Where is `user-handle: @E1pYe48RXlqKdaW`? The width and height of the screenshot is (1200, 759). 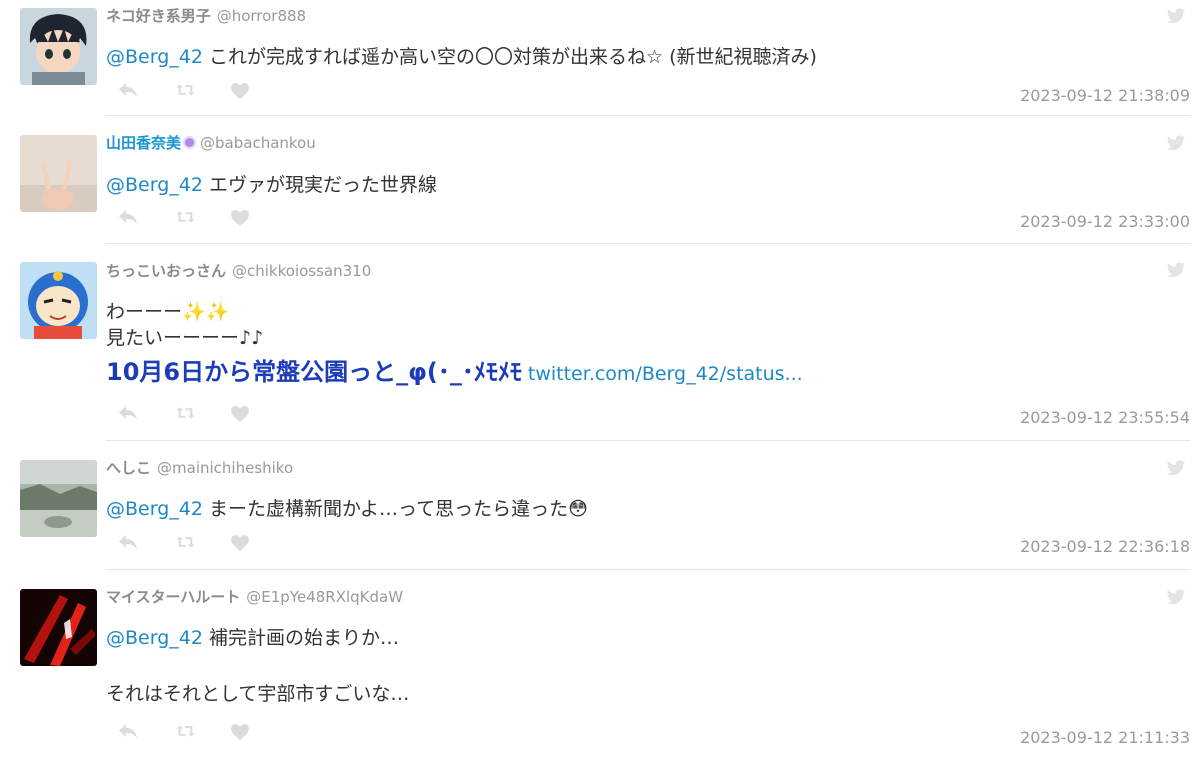
user-handle: @E1pYe48RXlqKdaW is located at coordinates (324, 597).